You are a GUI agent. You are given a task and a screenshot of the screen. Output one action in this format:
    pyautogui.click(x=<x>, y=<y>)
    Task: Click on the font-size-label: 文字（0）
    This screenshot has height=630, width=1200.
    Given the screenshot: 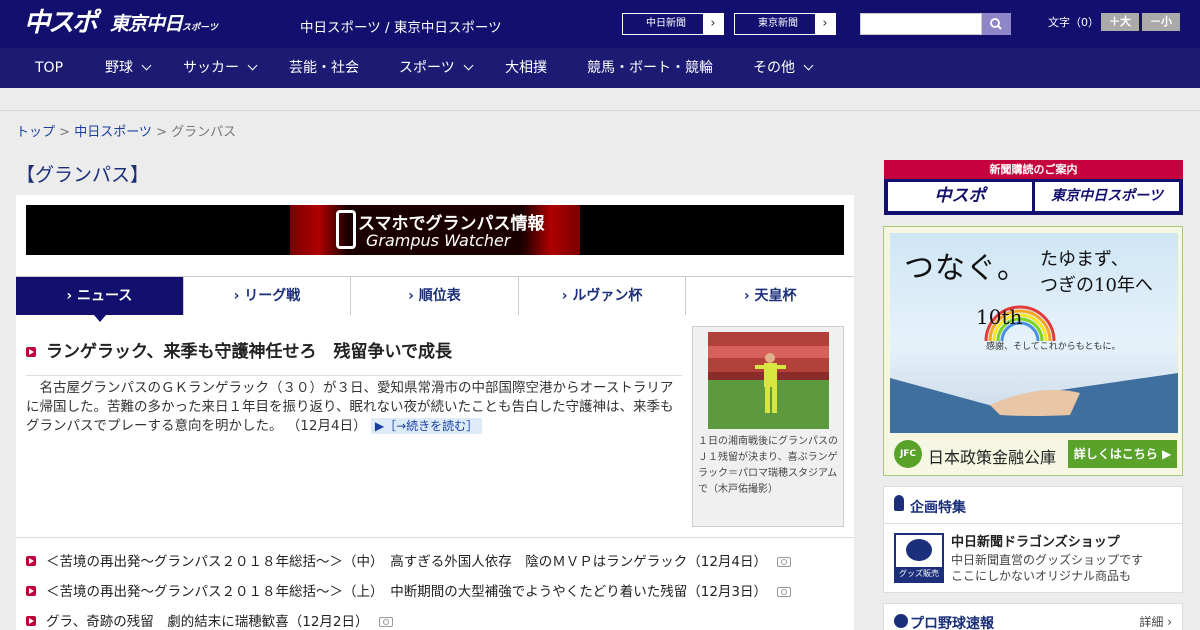 What is the action you would take?
    pyautogui.click(x=1073, y=22)
    